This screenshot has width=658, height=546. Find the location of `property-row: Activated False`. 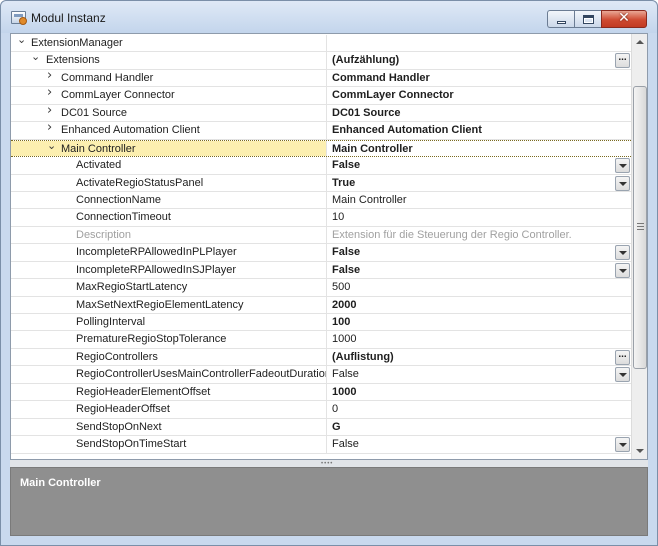

property-row: Activated False is located at coordinates (321, 166).